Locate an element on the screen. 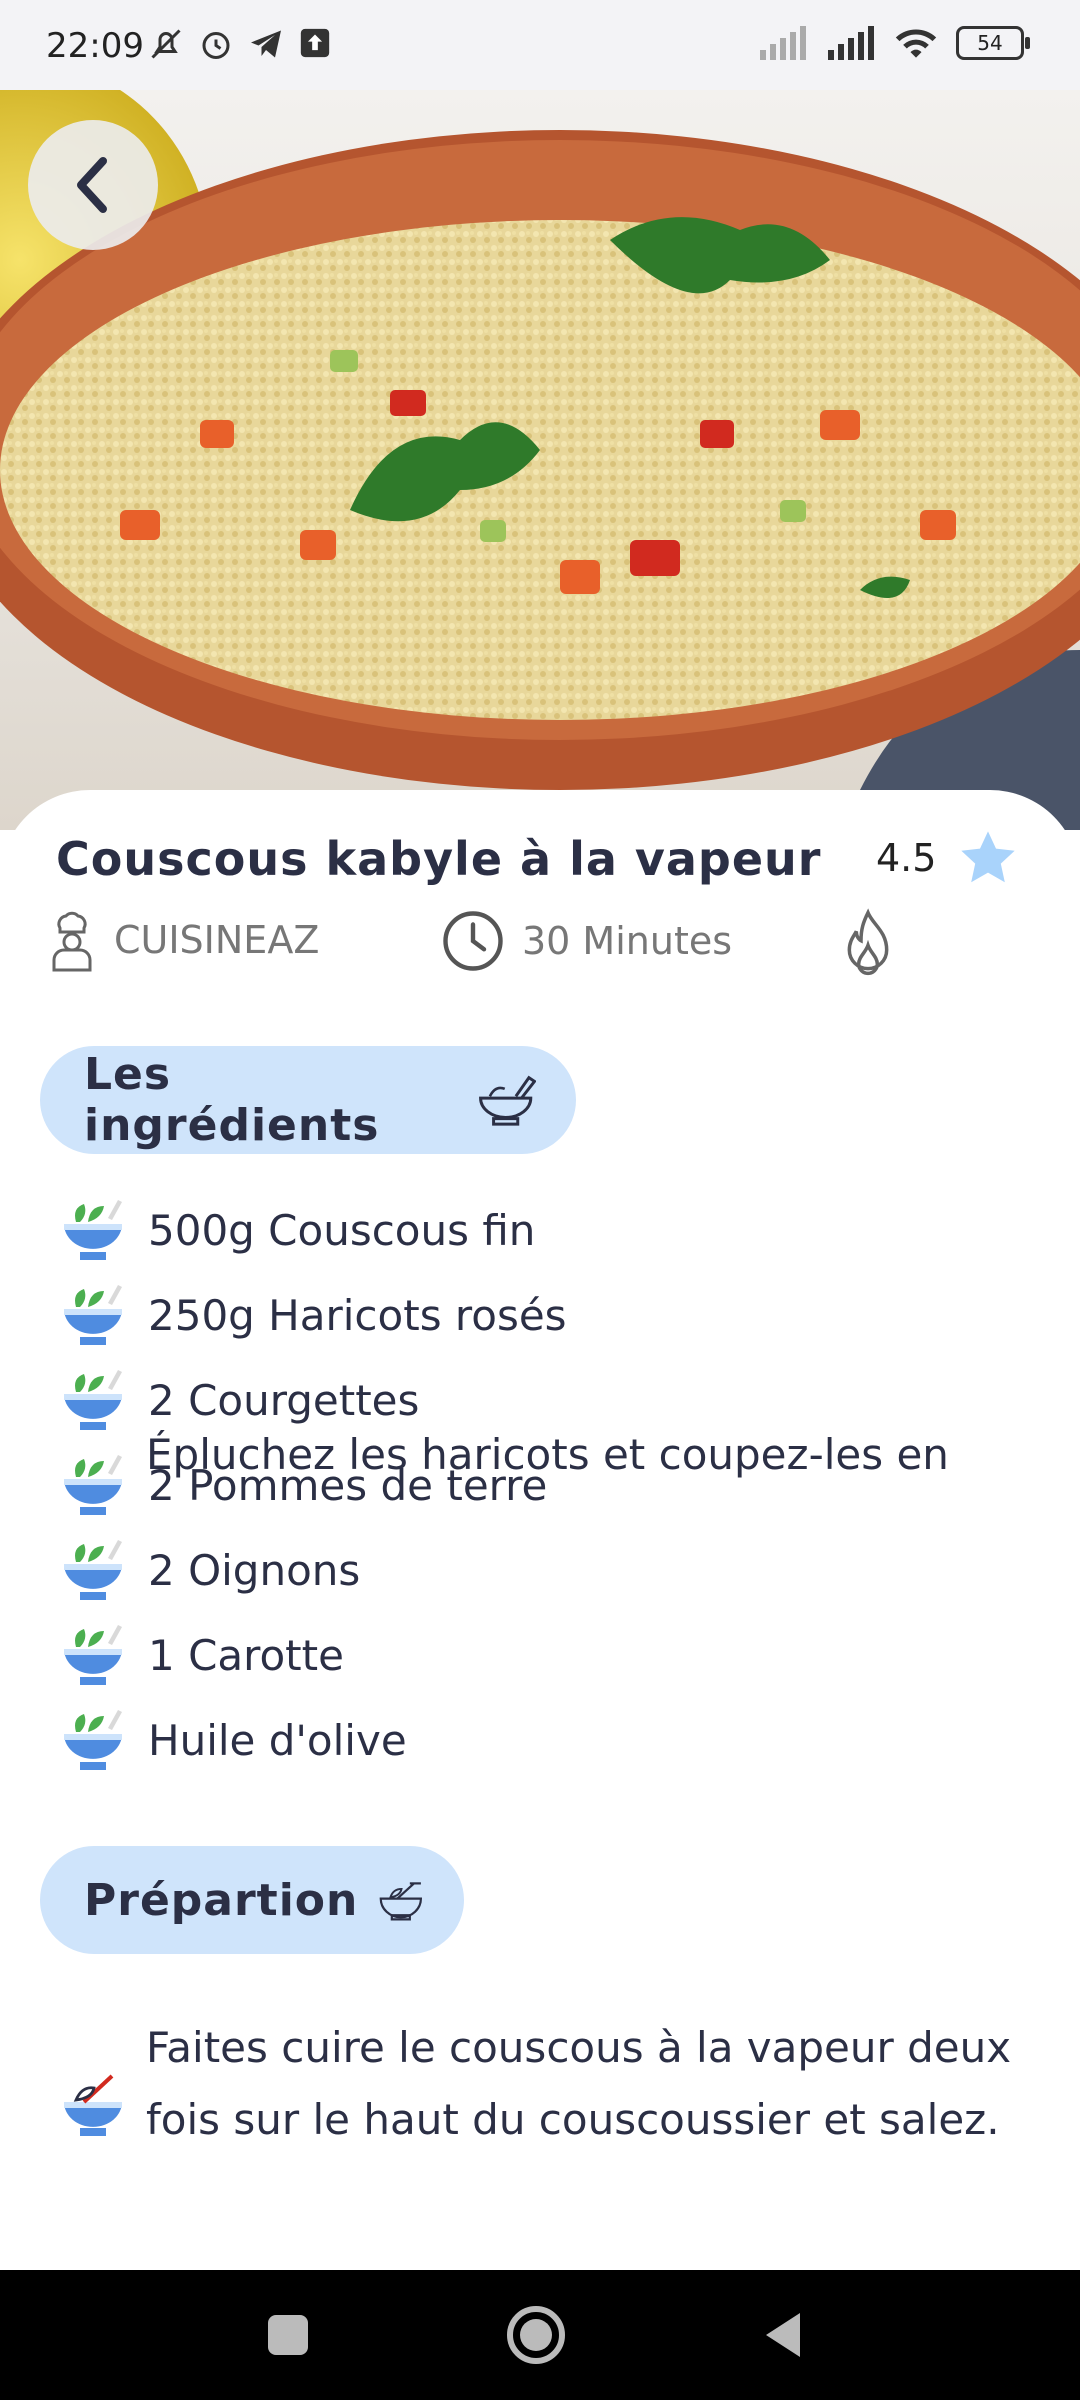  clock-icon is located at coordinates (473, 941).